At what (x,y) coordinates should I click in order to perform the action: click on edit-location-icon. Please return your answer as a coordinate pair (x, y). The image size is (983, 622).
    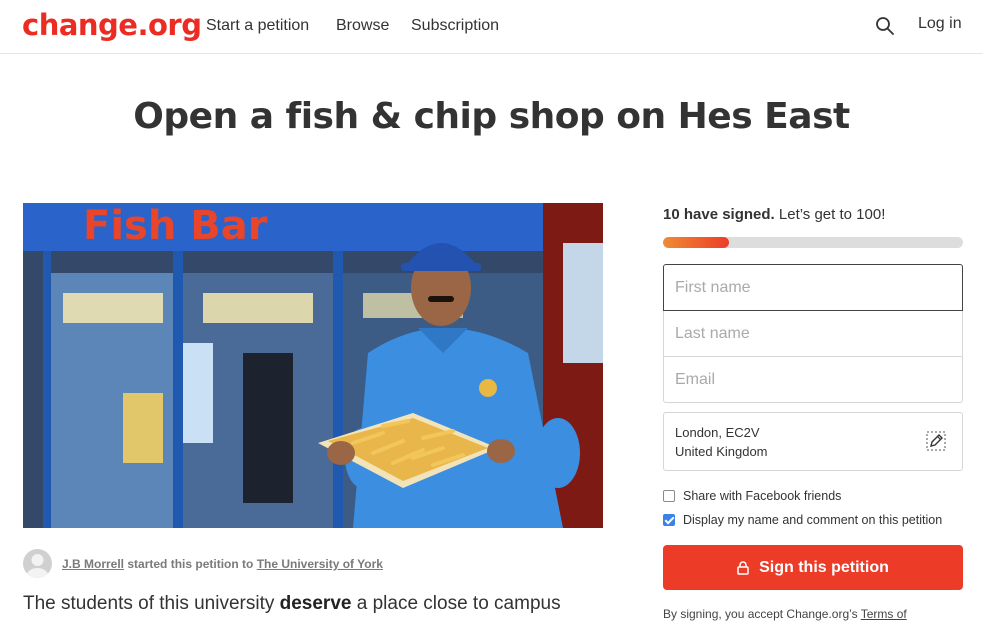
    Looking at the image, I should click on (936, 441).